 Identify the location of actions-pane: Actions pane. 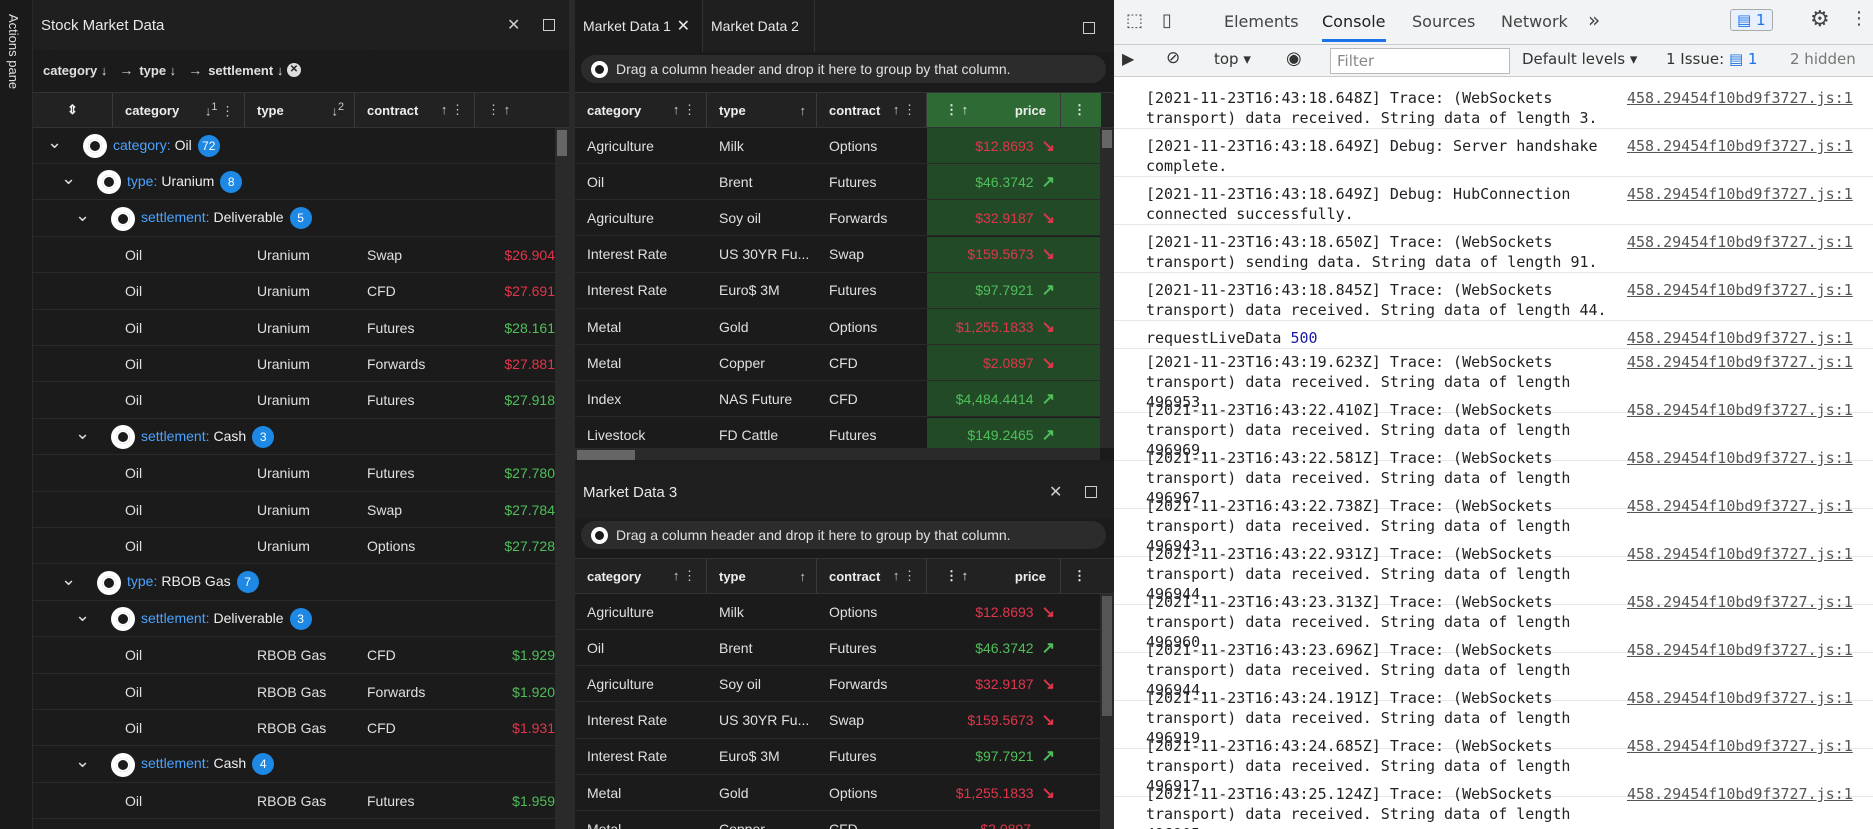
(16, 414).